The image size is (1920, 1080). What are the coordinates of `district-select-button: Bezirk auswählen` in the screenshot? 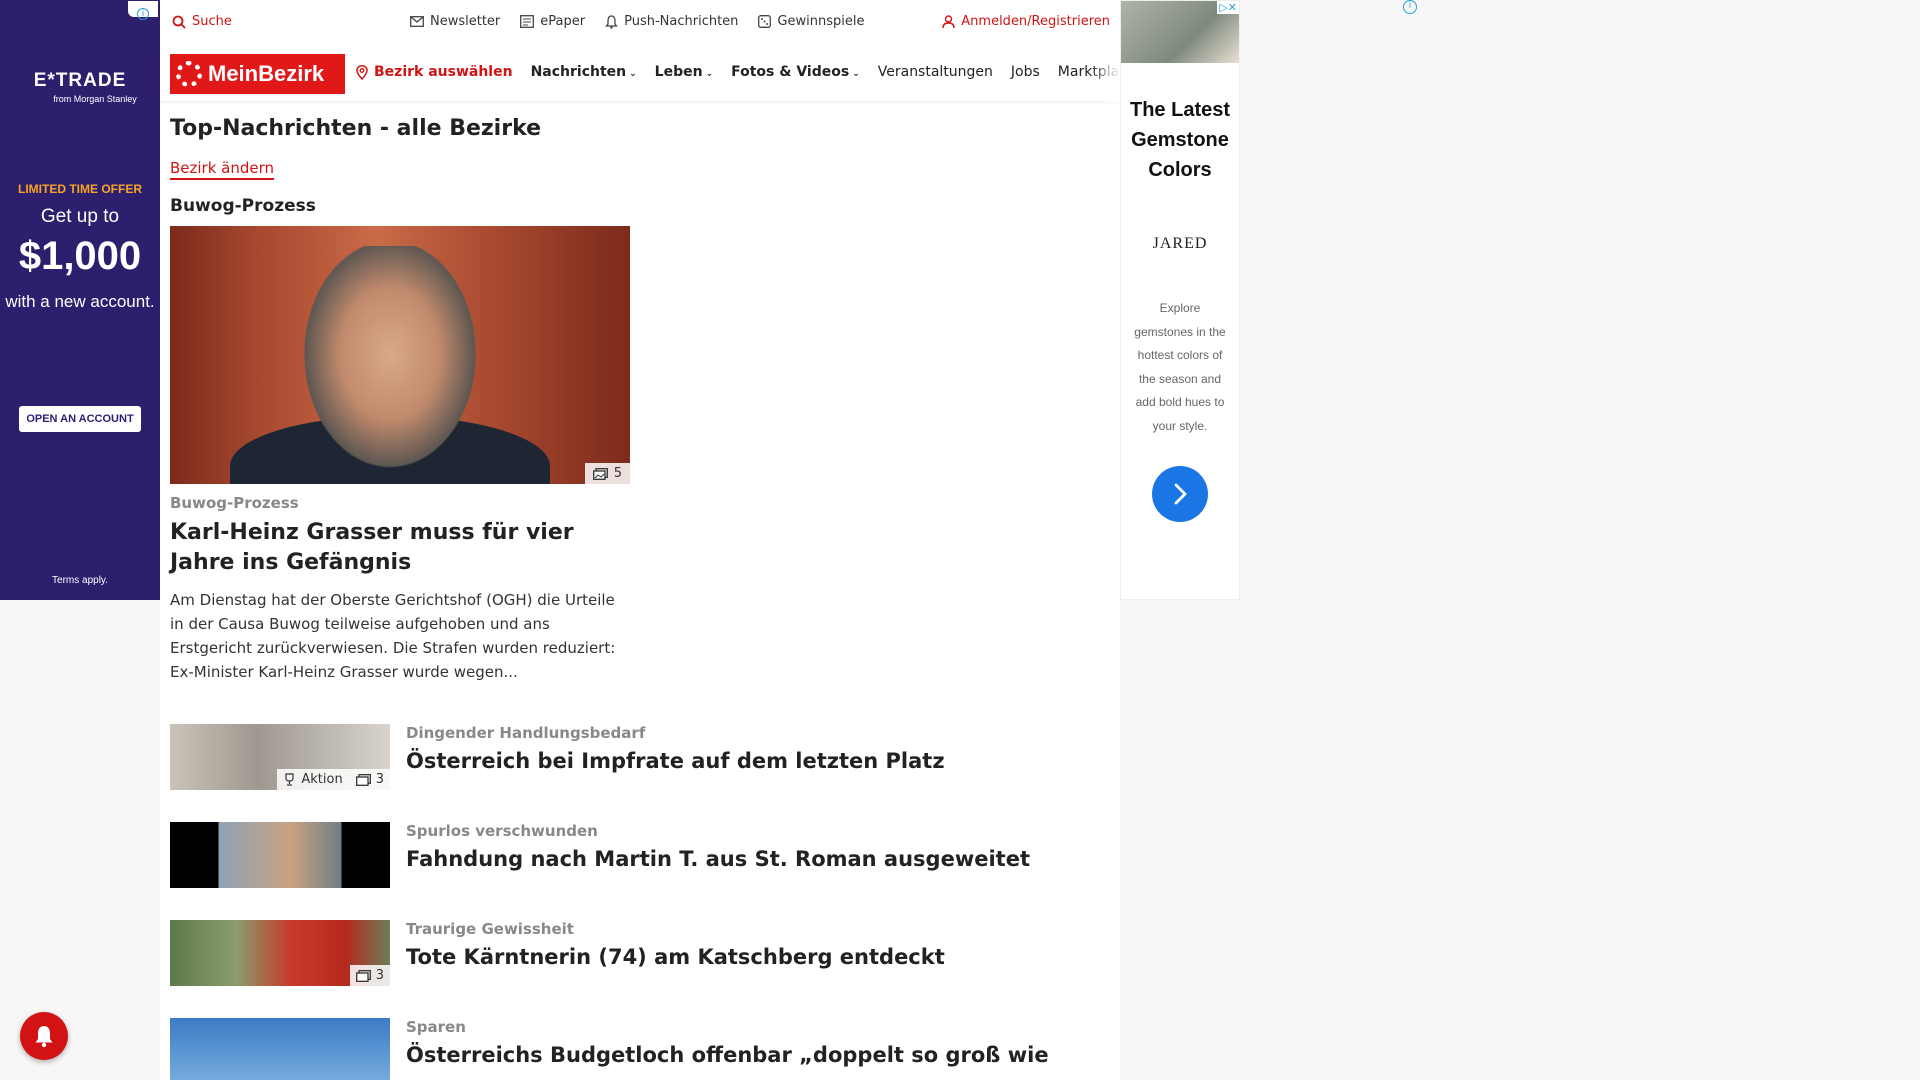 It's located at (434, 72).